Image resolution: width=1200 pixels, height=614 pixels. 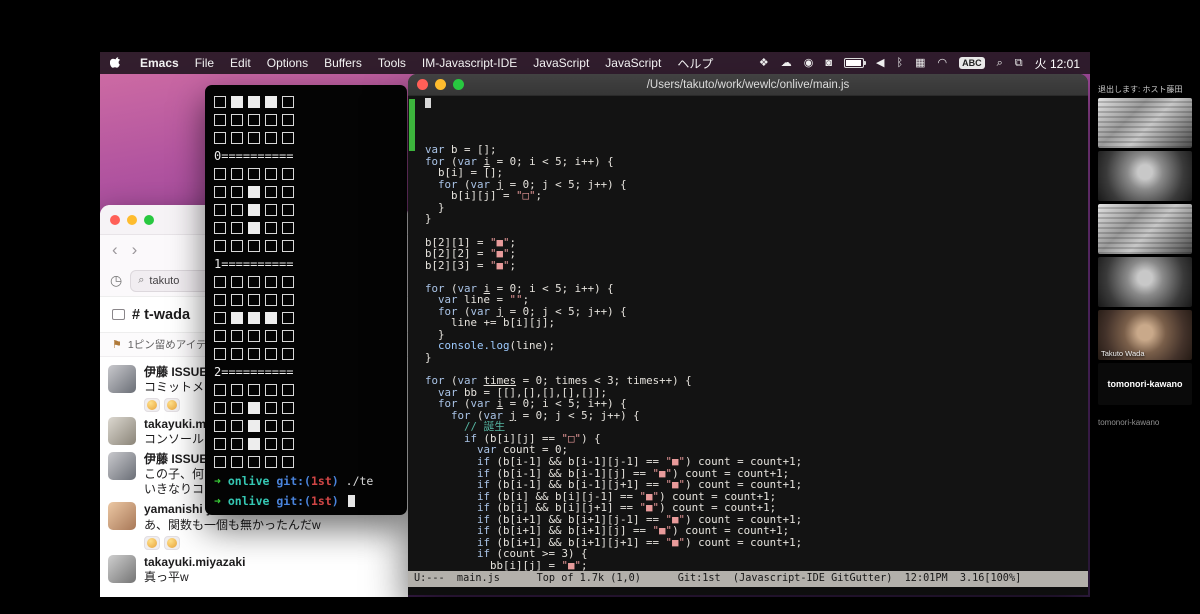 I want to click on menu-9: ヘルプ, so click(x=695, y=63).